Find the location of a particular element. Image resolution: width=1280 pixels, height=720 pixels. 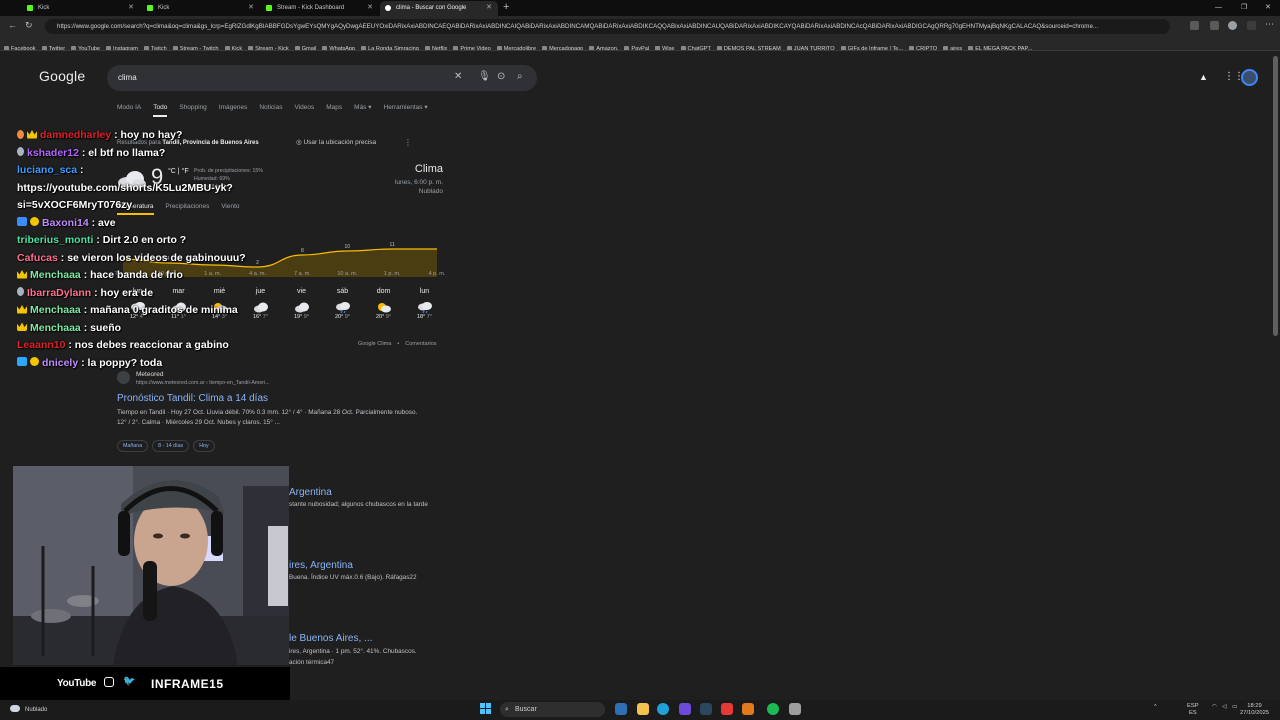

sitelink-chip: Hoy is located at coordinates (204, 446).